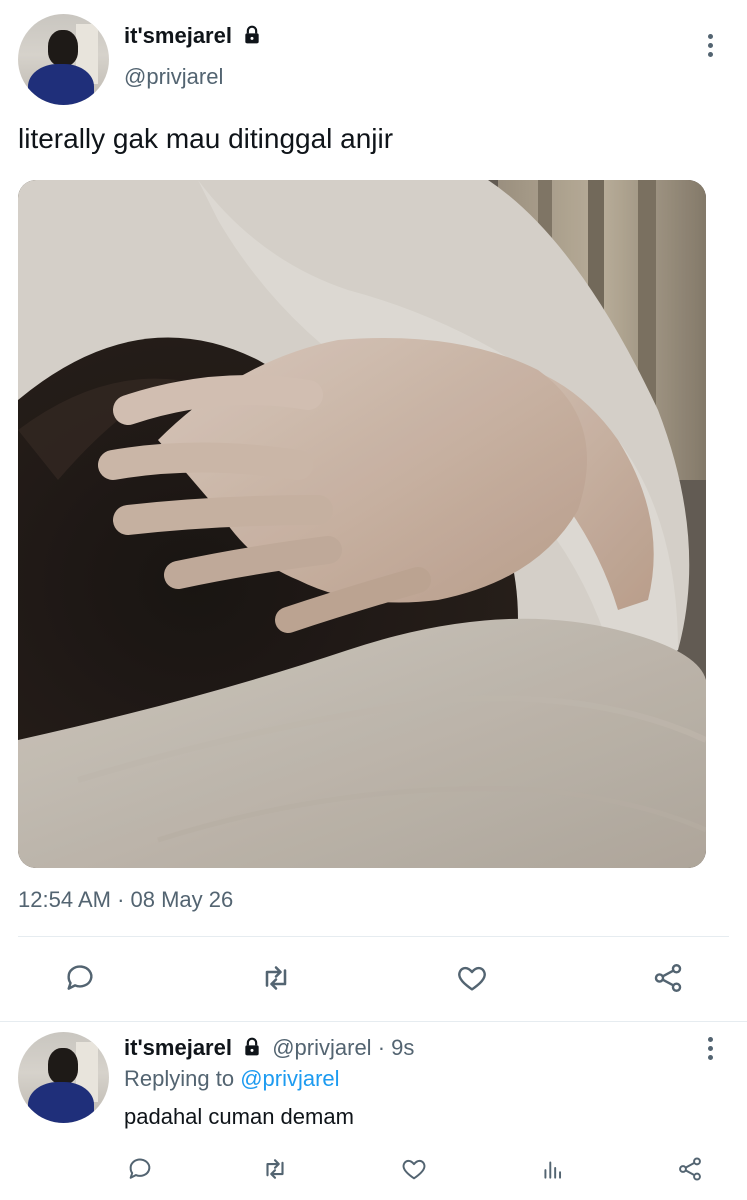  Describe the element at coordinates (63, 1077) in the screenshot. I see `reply-author-avatar` at that location.